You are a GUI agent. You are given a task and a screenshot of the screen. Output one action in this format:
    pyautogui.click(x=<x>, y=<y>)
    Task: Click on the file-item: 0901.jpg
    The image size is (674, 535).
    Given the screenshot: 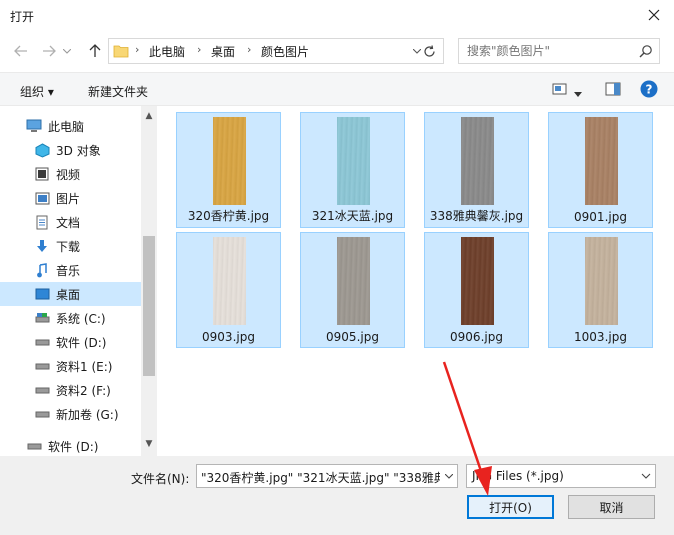 What is the action you would take?
    pyautogui.click(x=600, y=170)
    